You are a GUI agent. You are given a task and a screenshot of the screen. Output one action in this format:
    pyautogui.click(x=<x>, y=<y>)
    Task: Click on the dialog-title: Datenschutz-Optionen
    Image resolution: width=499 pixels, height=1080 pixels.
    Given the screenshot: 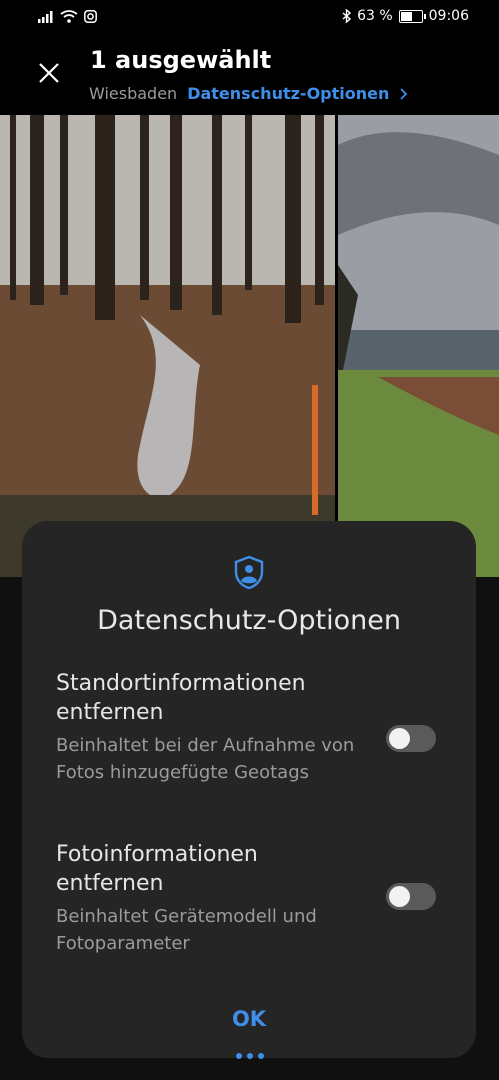 What is the action you would take?
    pyautogui.click(x=249, y=620)
    